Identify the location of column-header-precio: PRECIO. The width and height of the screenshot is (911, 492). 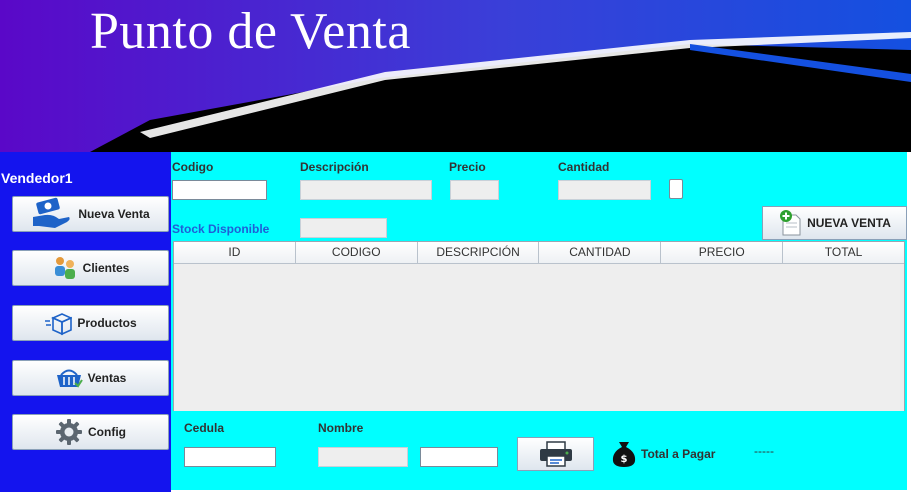
(722, 252).